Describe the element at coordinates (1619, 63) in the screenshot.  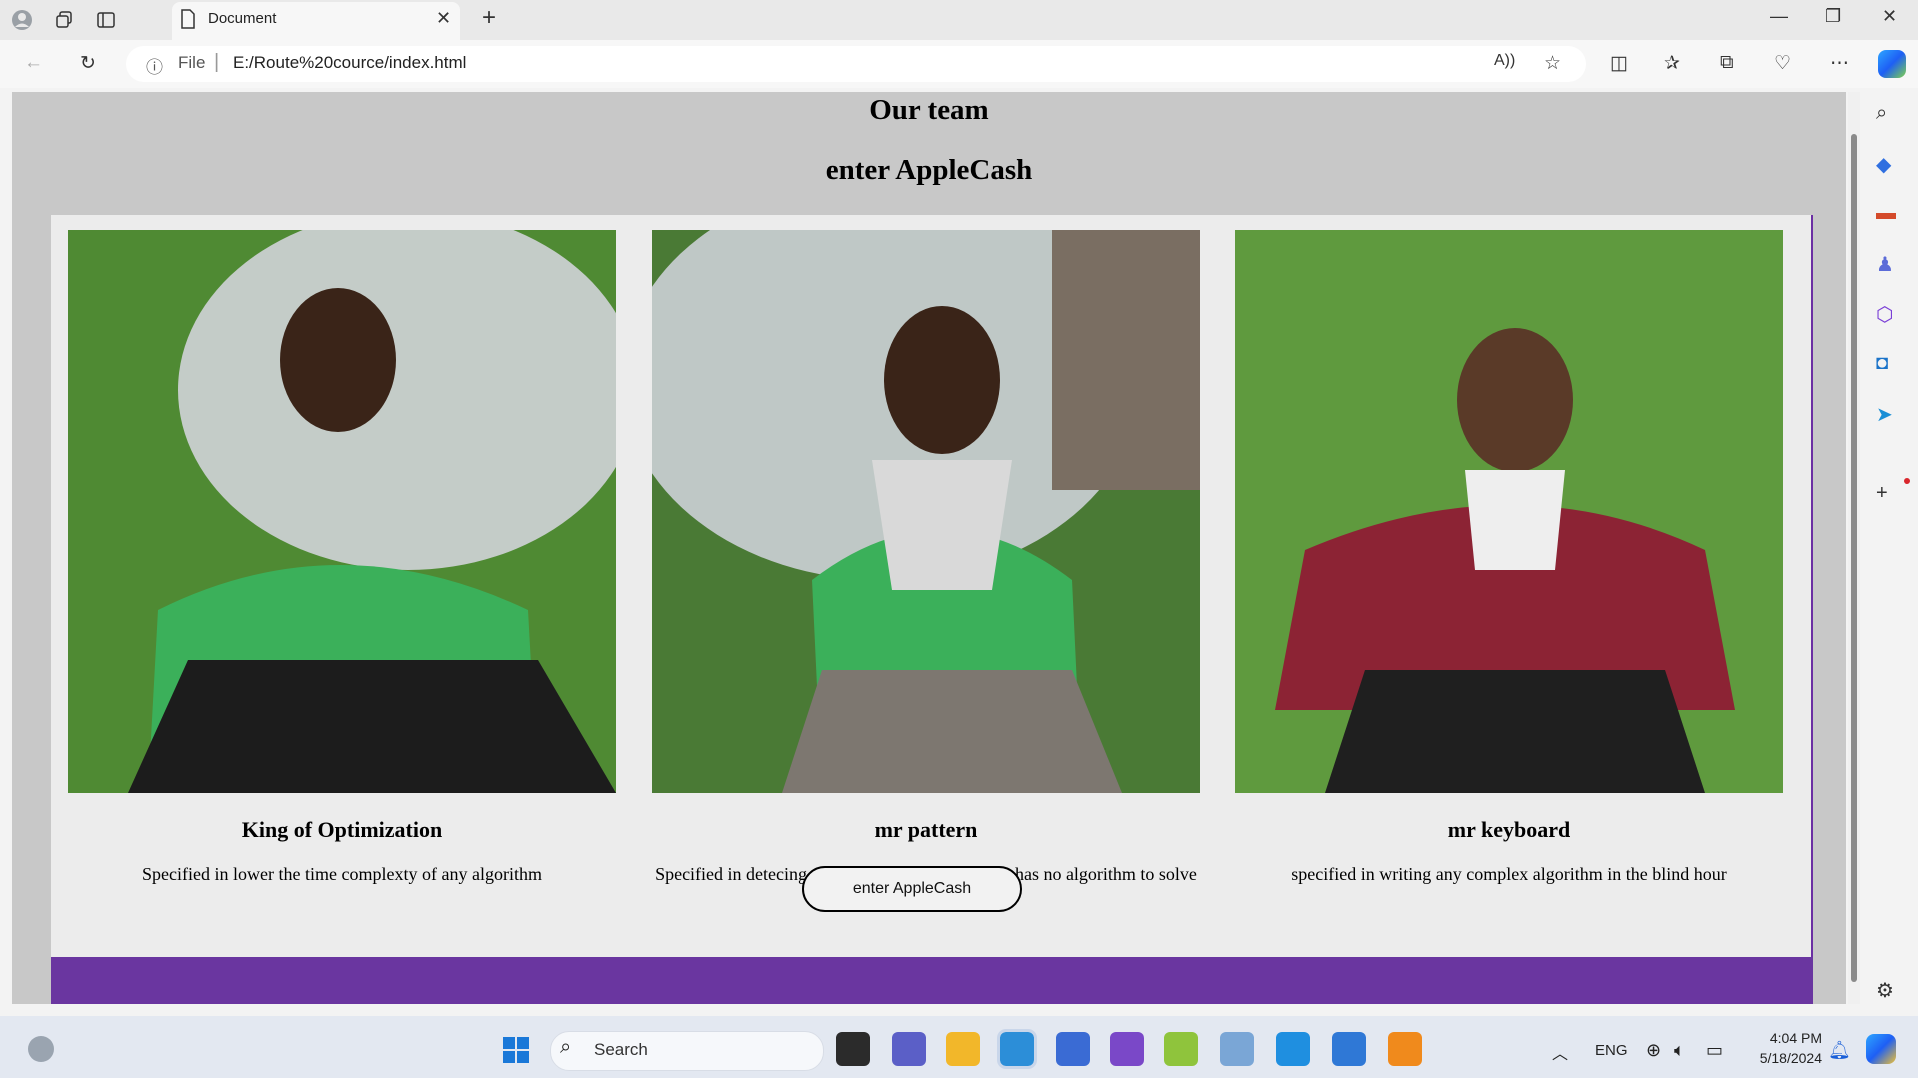
I see `split-screen-icon: ◫` at that location.